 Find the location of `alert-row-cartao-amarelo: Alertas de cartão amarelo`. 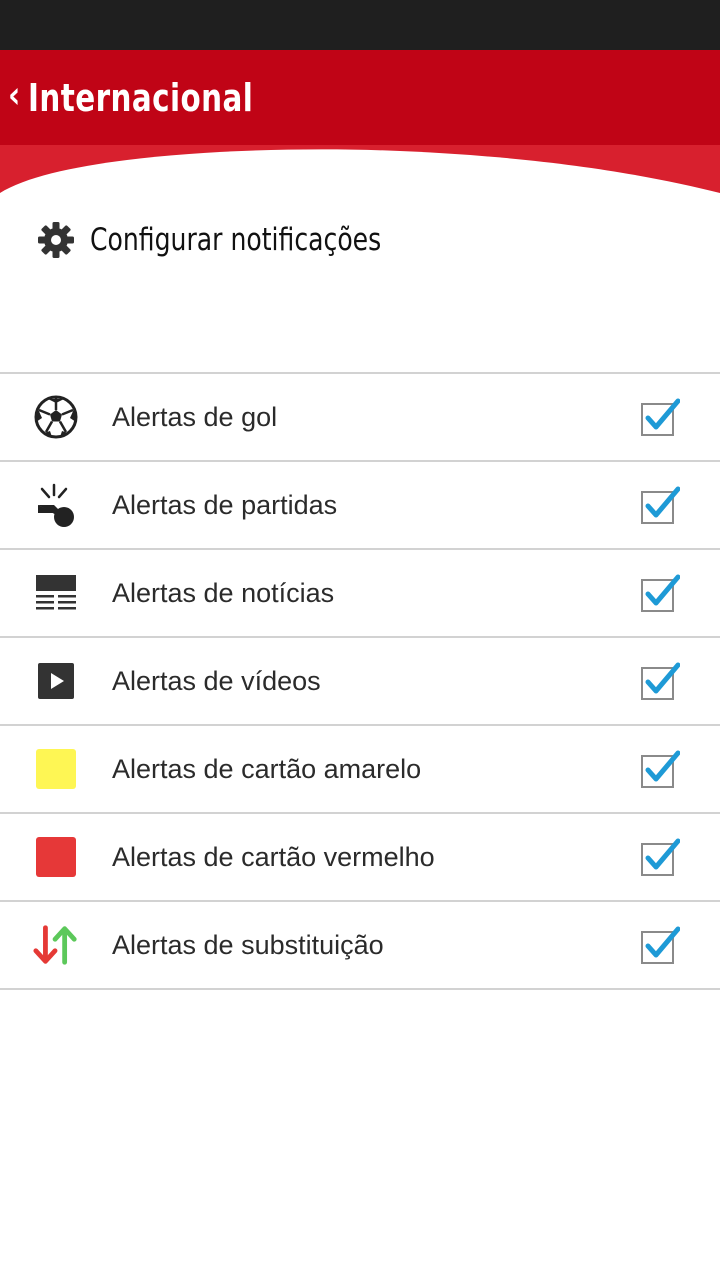

alert-row-cartao-amarelo: Alertas de cartão amarelo is located at coordinates (360, 770).